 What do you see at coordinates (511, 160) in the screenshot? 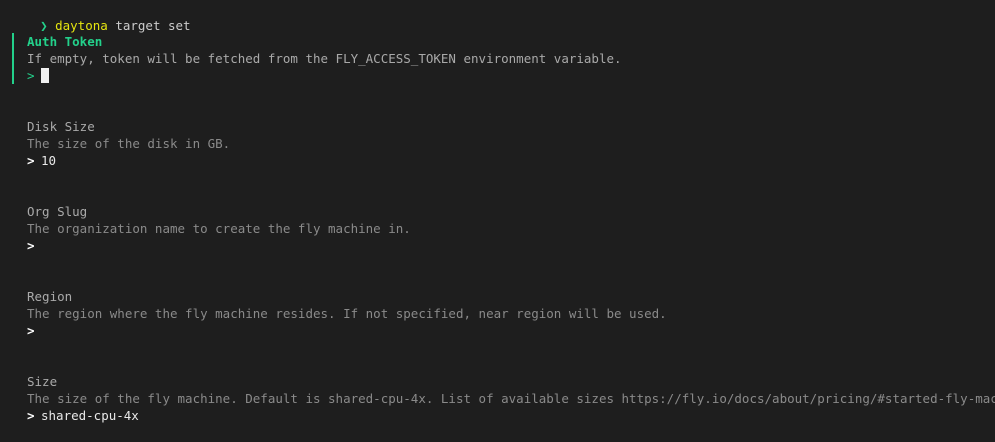
I see `disk-size-input: >10` at bounding box center [511, 160].